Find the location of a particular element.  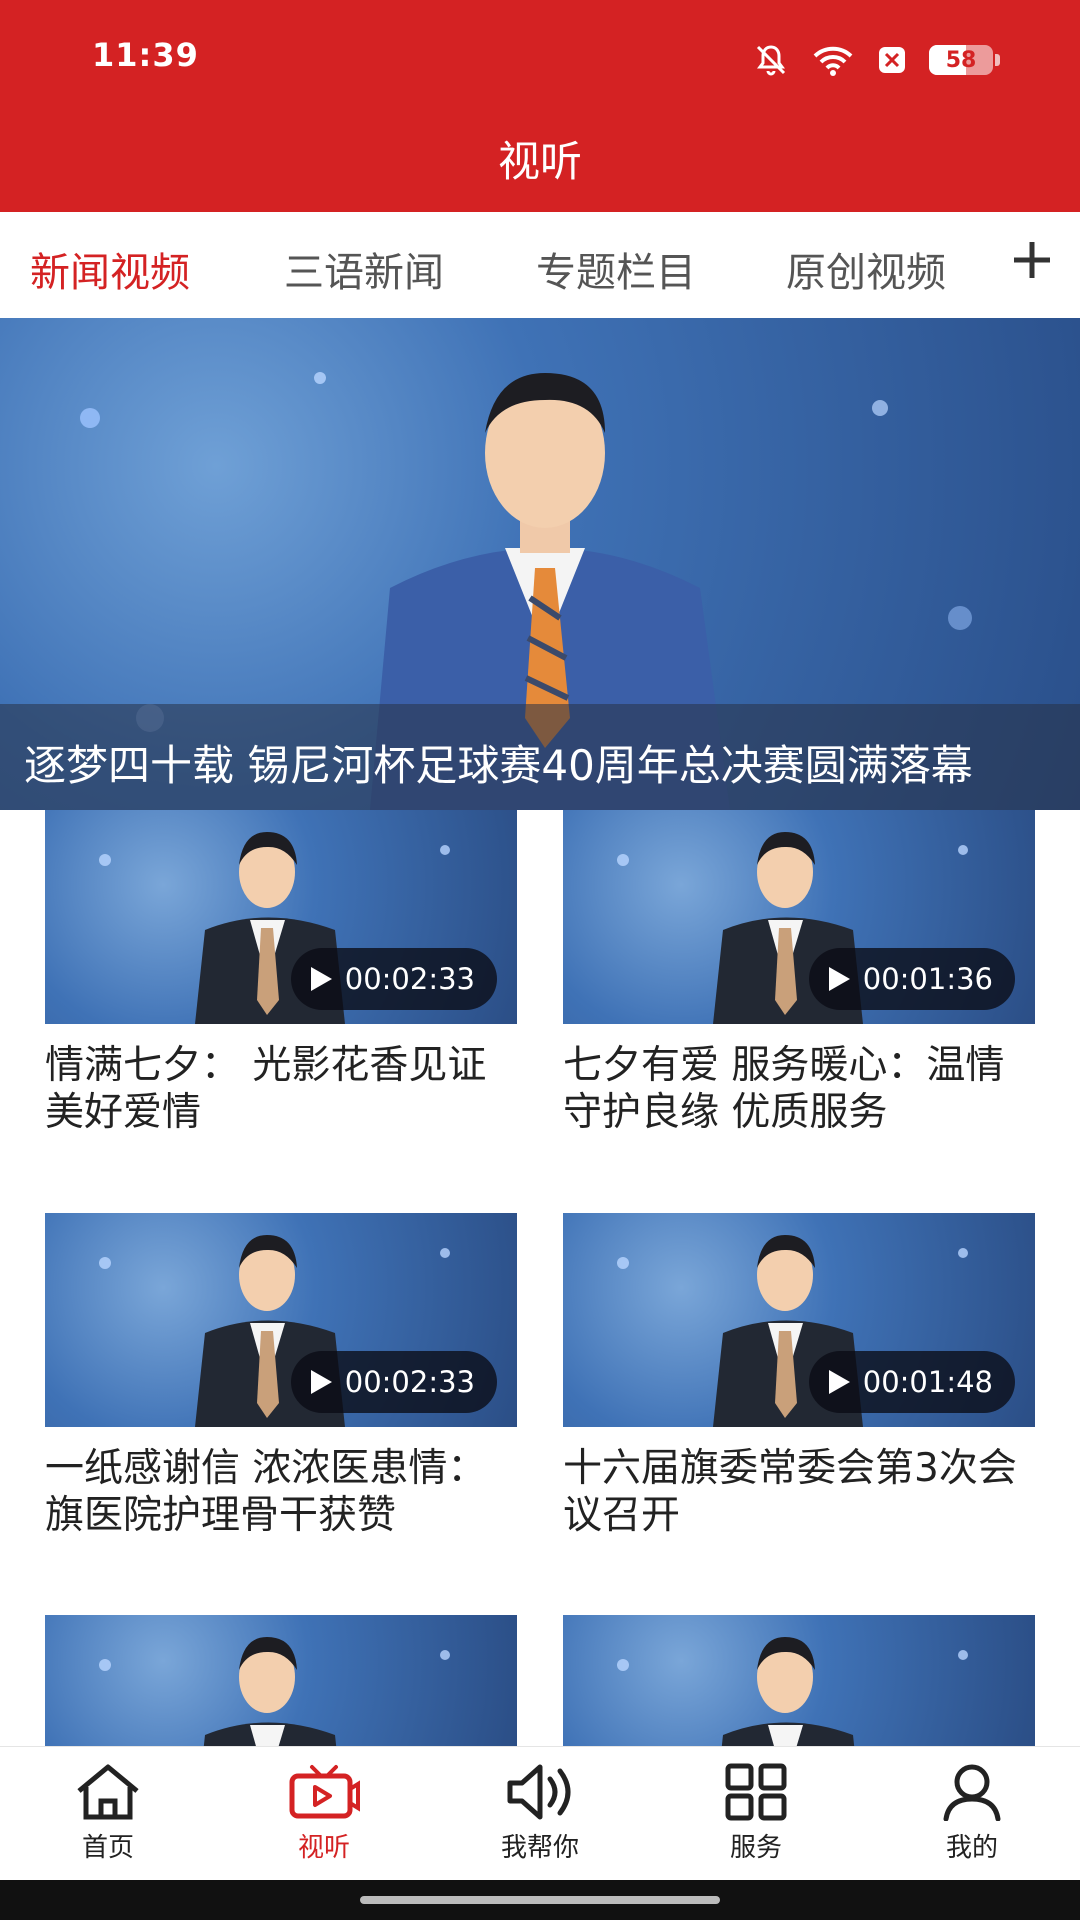

grid-icon is located at coordinates (756, 1792).